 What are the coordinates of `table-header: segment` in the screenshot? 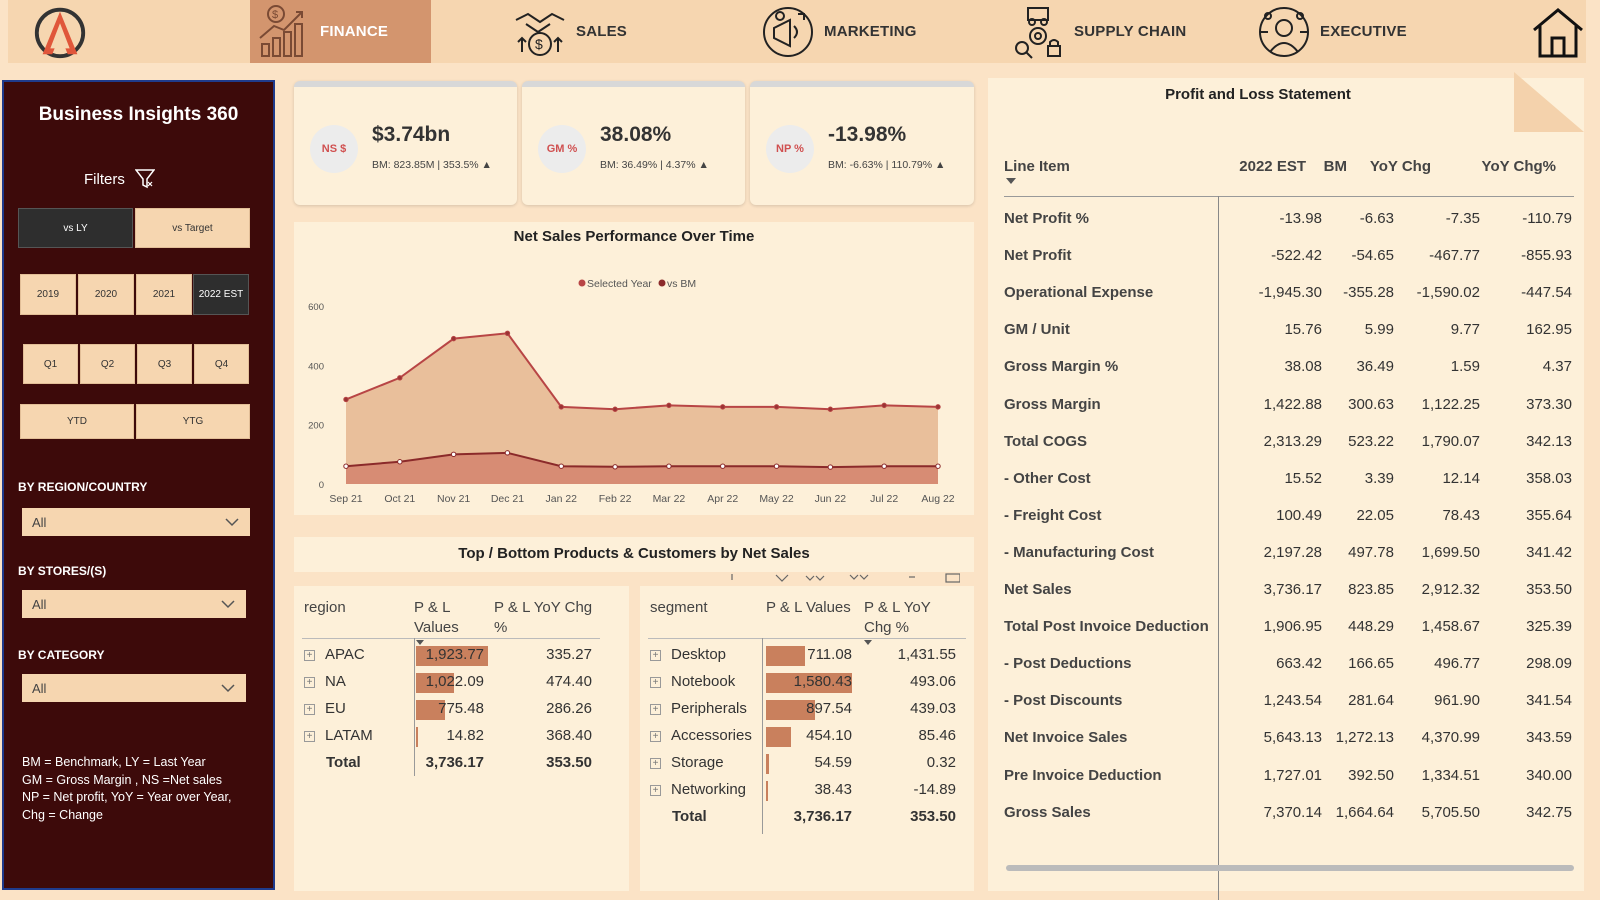 It's located at (679, 608).